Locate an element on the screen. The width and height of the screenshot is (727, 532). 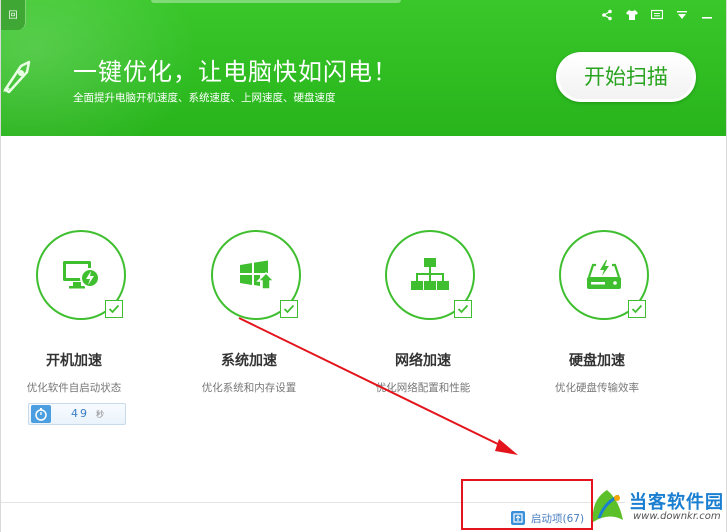
card-title: 硬盘加速 is located at coordinates (597, 361).